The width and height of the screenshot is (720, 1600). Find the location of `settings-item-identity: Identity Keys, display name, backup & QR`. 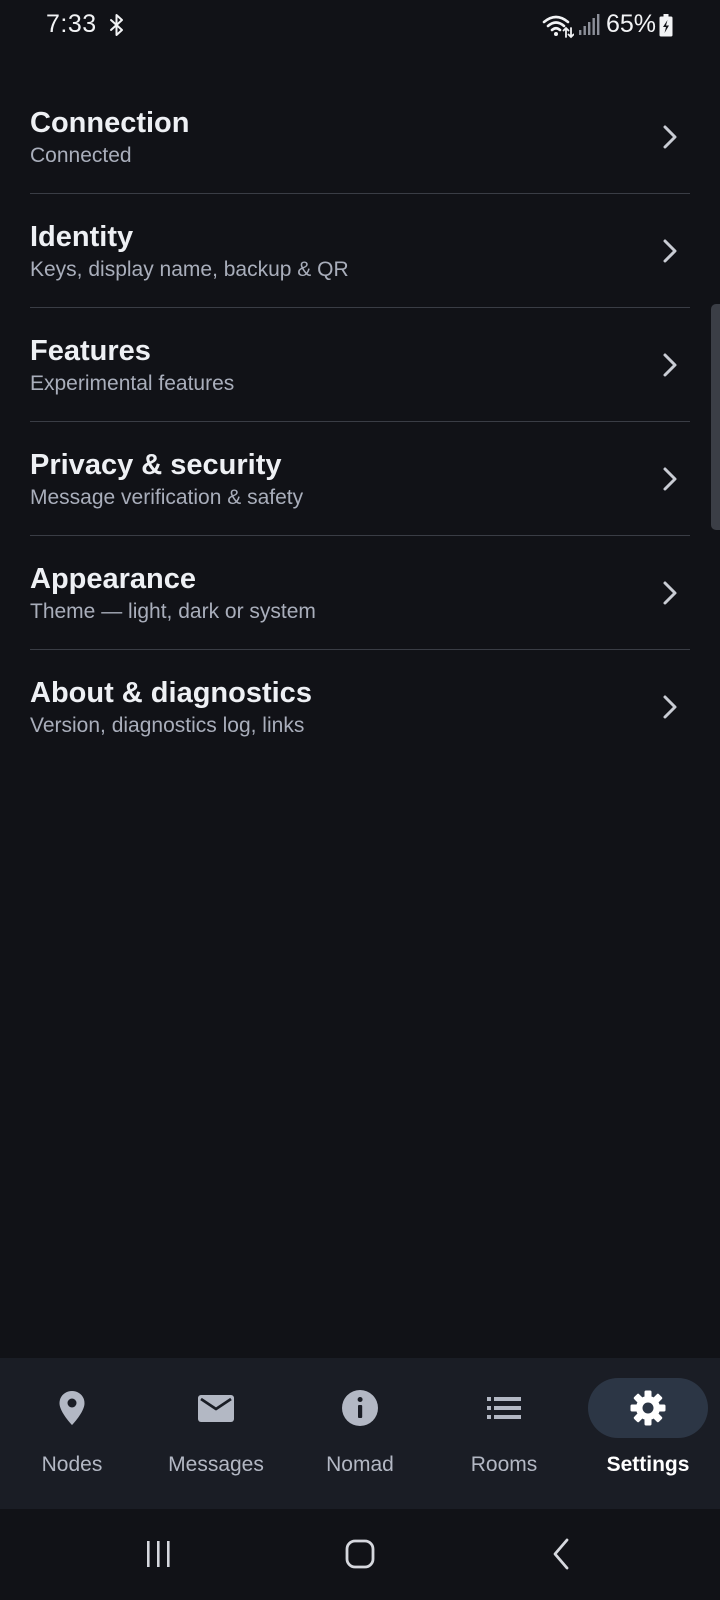

settings-item-identity: Identity Keys, display name, backup & QR is located at coordinates (360, 251).